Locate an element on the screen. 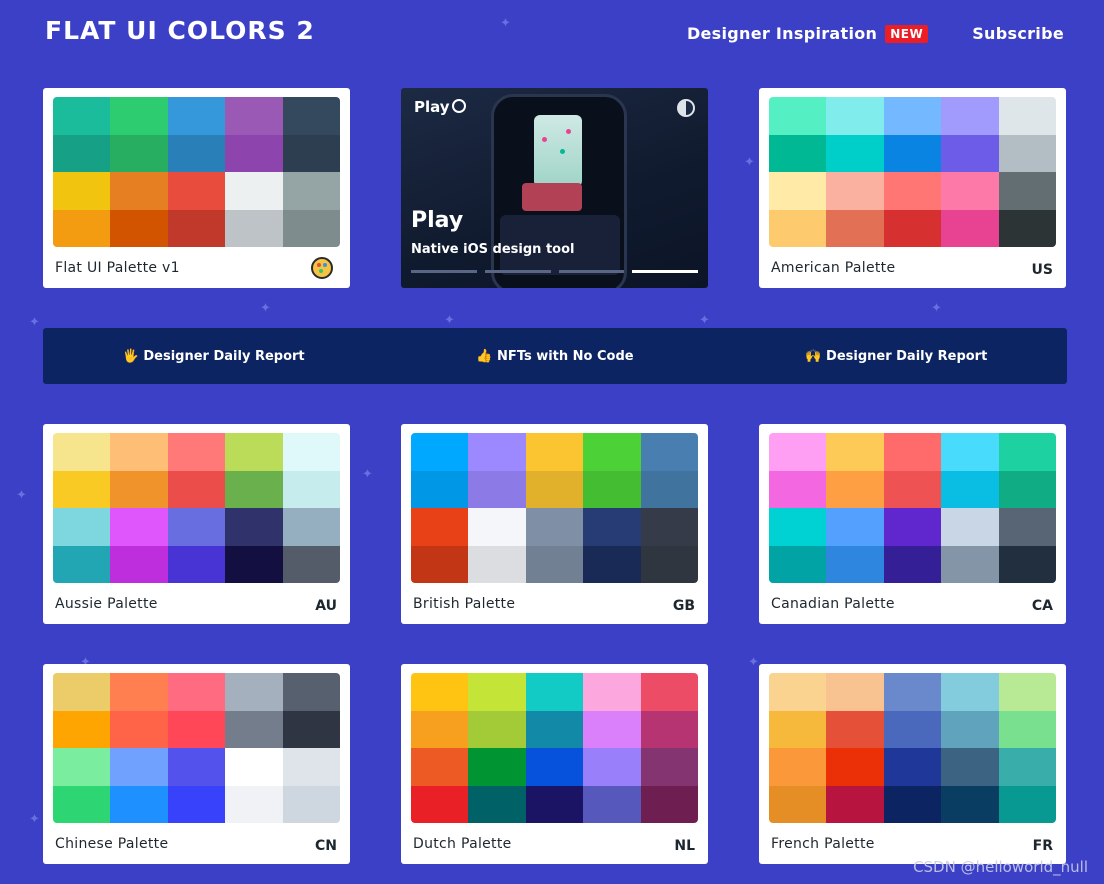 This screenshot has height=884, width=1104. banner-link: 🖐 Designer Daily Report is located at coordinates (213, 356).